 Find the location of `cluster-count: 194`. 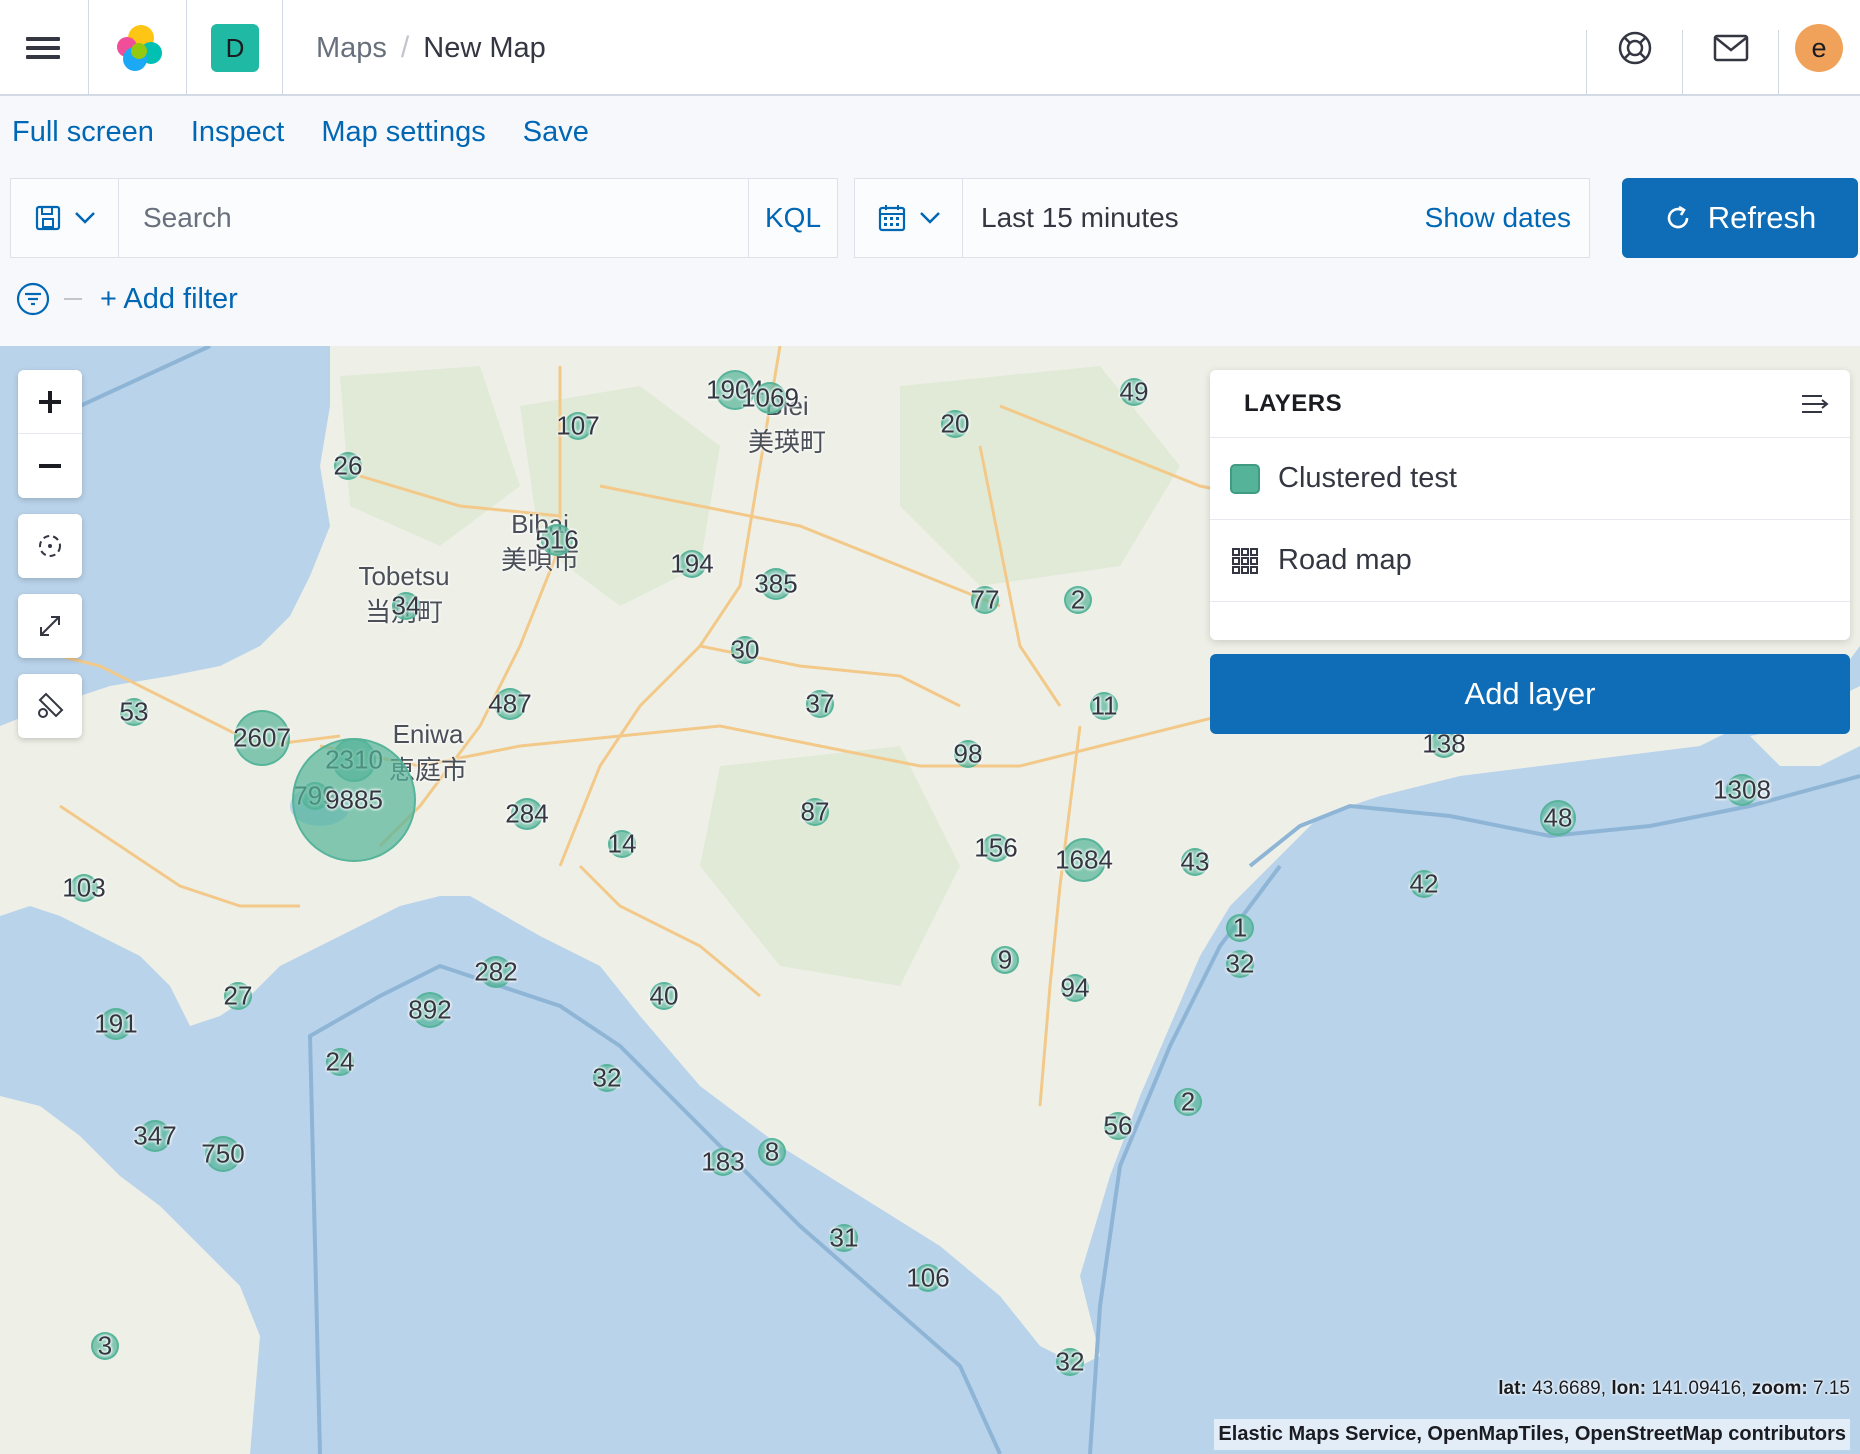

cluster-count: 194 is located at coordinates (692, 563).